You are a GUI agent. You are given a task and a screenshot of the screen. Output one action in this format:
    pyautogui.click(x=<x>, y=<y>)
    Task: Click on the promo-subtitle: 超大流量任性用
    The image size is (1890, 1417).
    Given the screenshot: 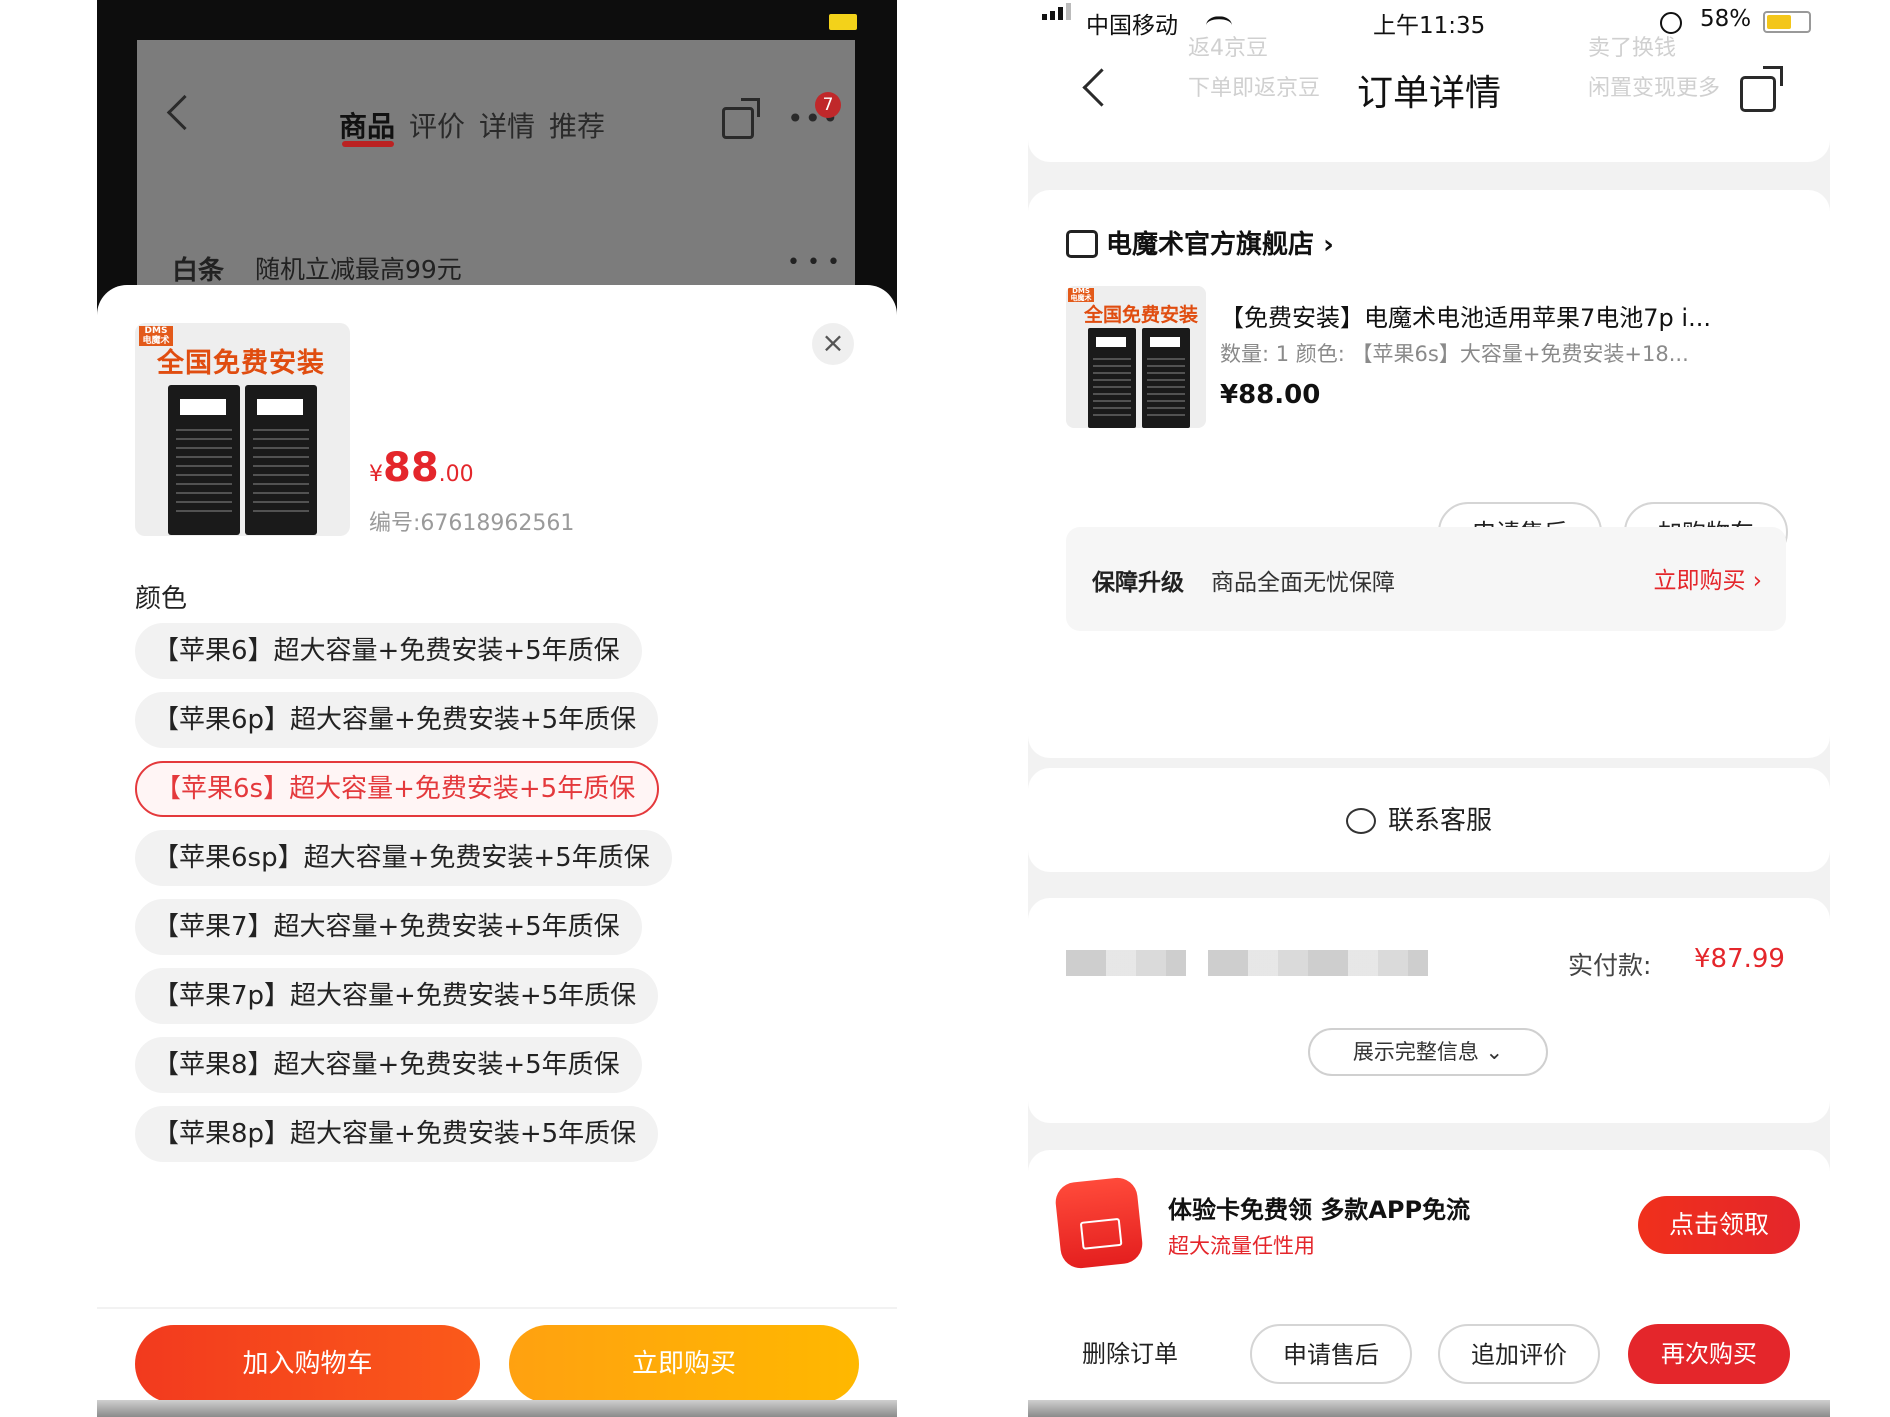 What is the action you would take?
    pyautogui.click(x=1241, y=1246)
    